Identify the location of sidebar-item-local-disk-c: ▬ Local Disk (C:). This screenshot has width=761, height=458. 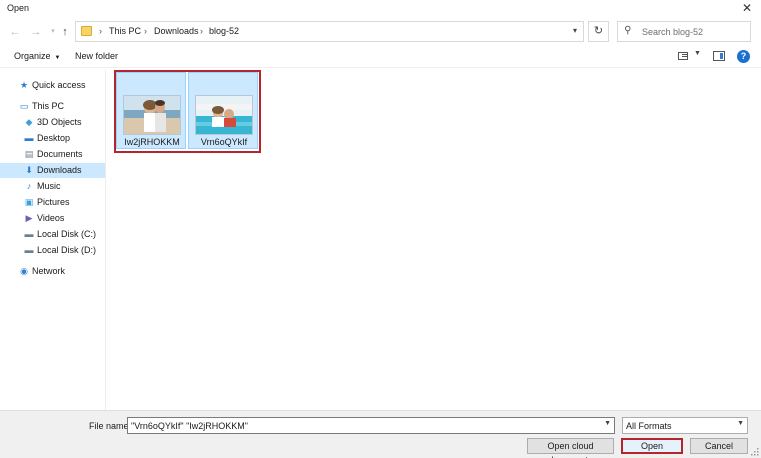
(52, 234).